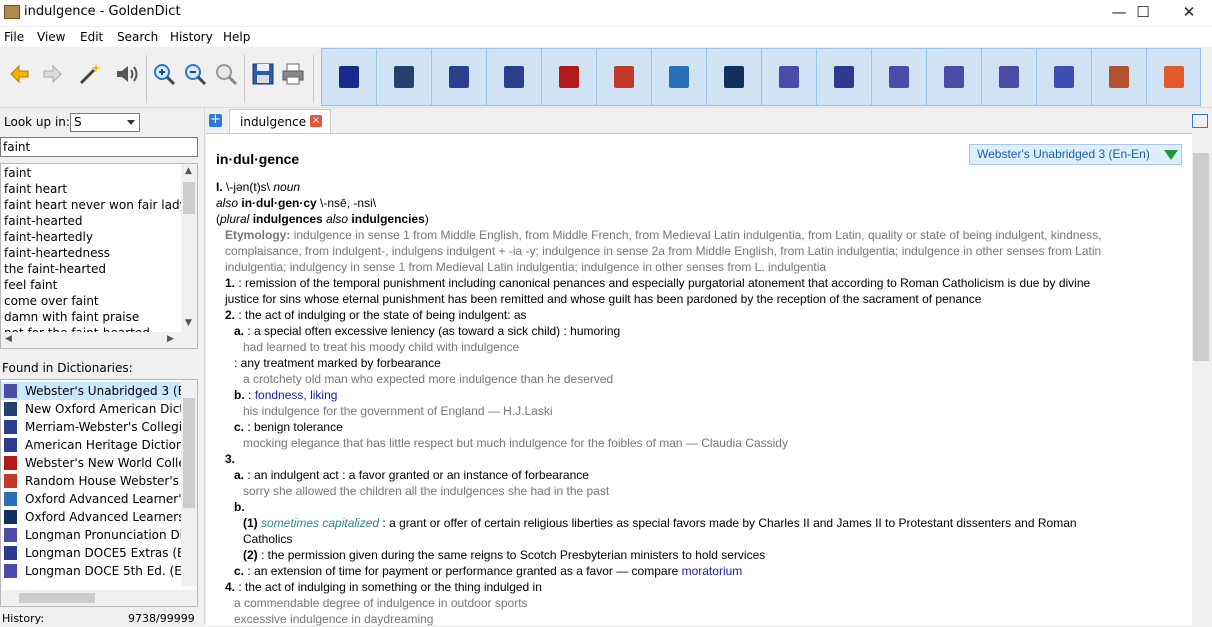 The image size is (1212, 627). I want to click on word-list-hscrollbar: ◀ ▶, so click(99, 340).